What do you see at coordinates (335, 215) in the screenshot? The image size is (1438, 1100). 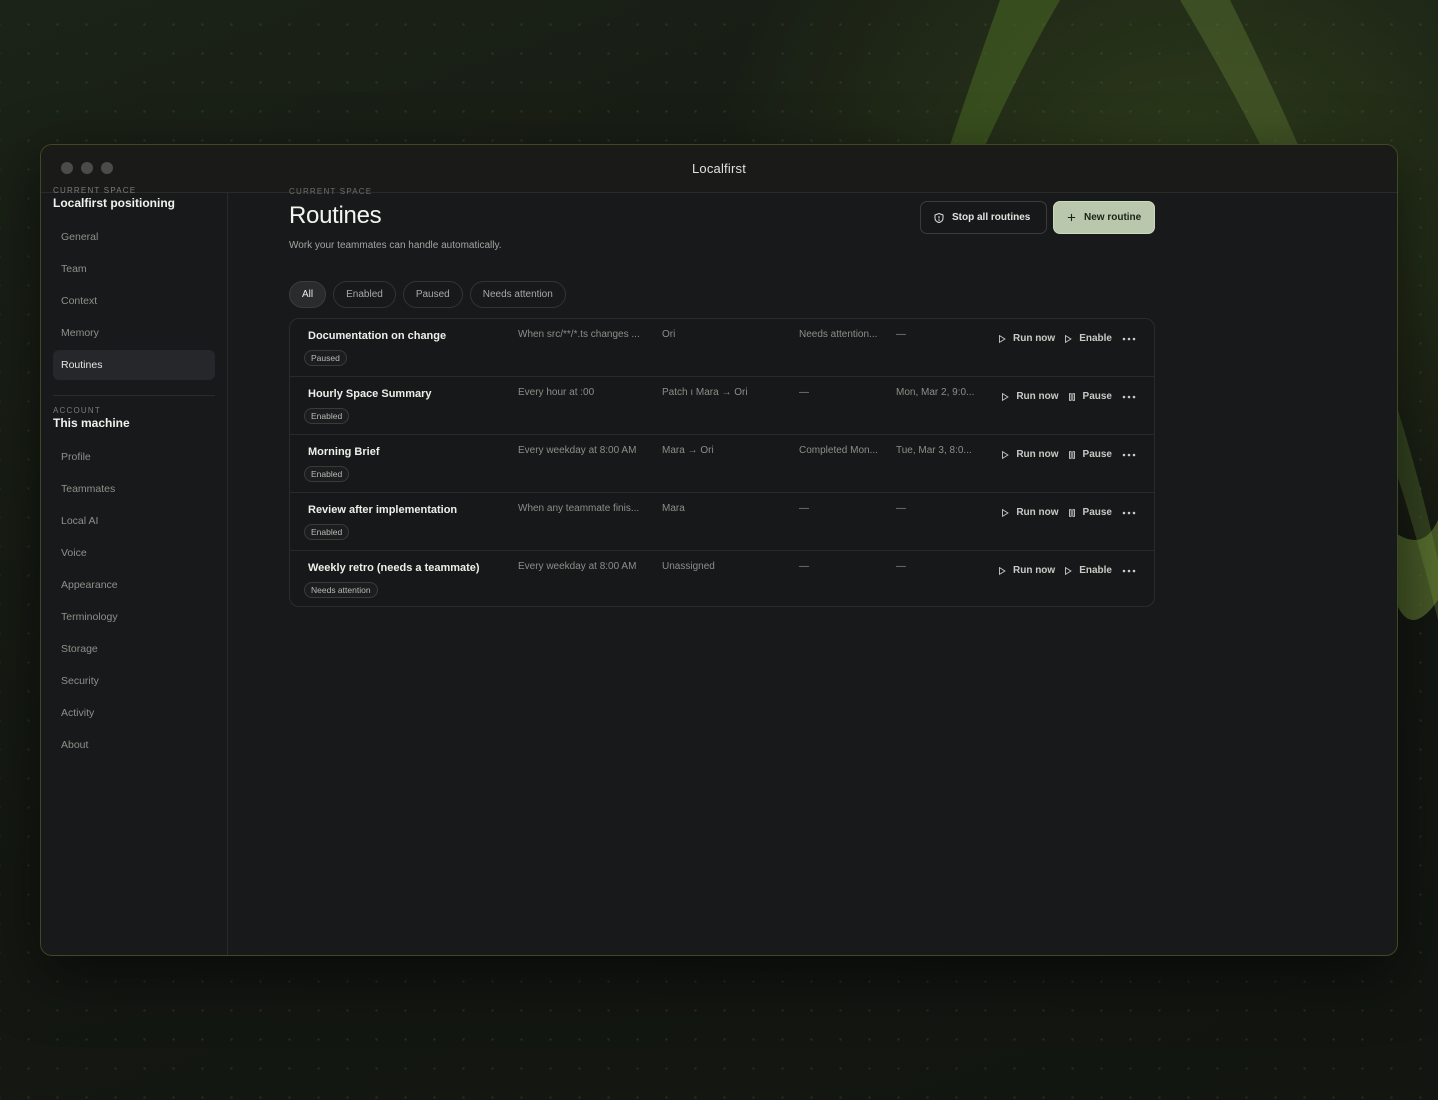 I see `page-title: Routines` at bounding box center [335, 215].